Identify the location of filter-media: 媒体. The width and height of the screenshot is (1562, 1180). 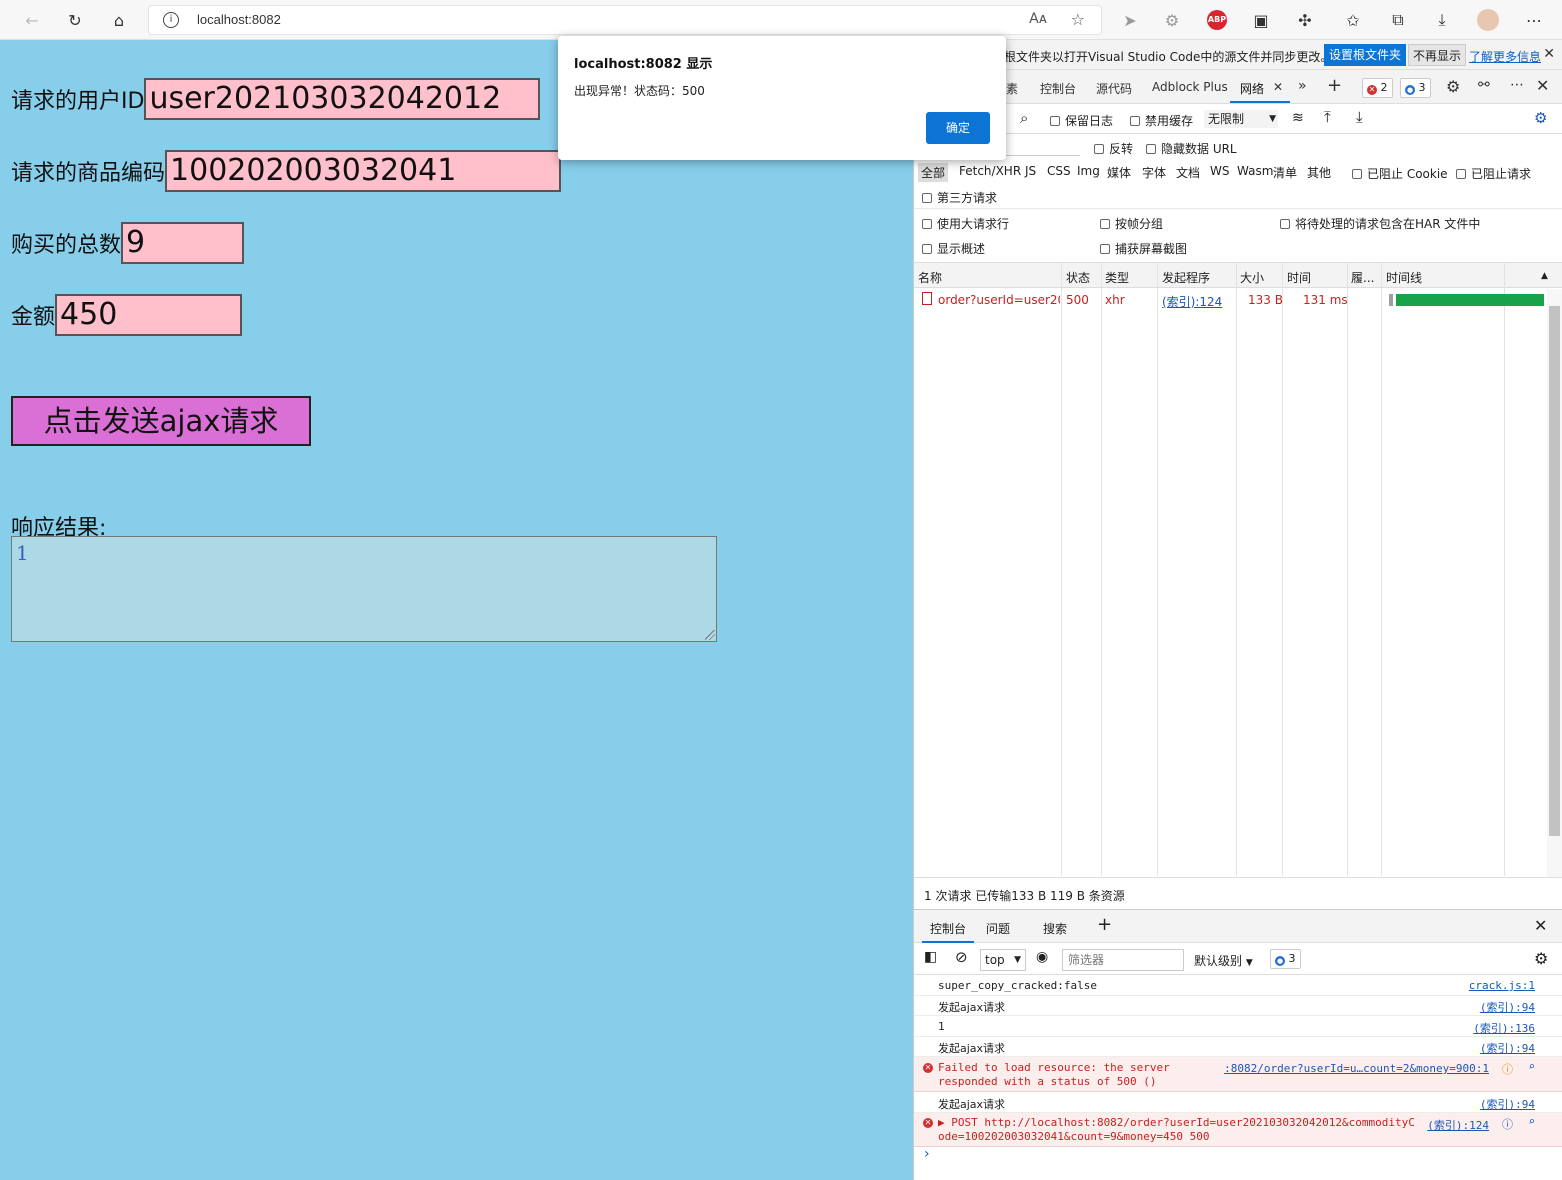
(1119, 172).